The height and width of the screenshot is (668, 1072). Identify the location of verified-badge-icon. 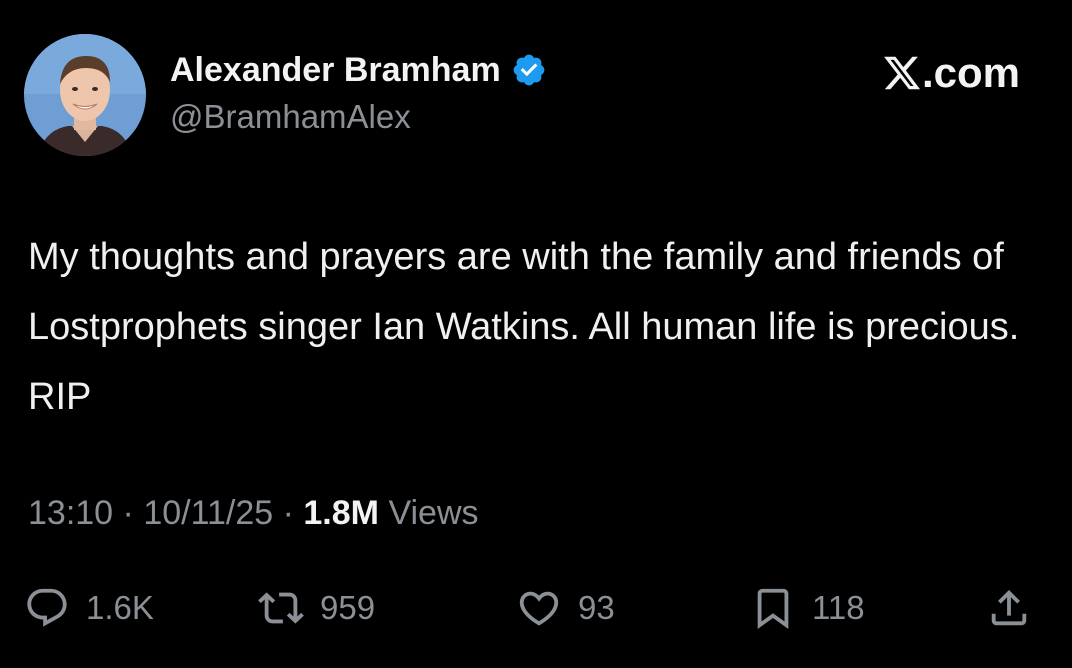
(529, 70).